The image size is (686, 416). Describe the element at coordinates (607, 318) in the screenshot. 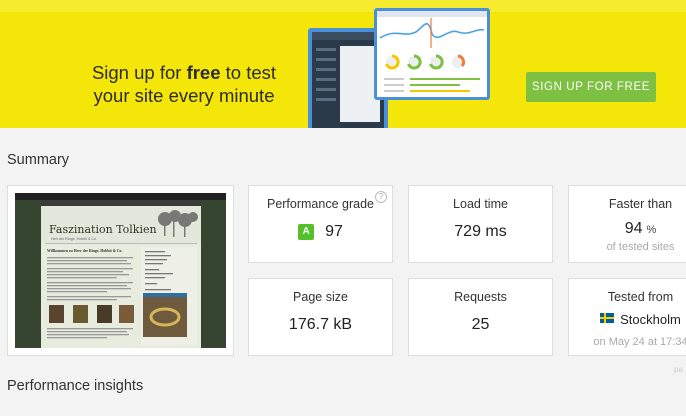

I see `sweden-flag-icon` at that location.